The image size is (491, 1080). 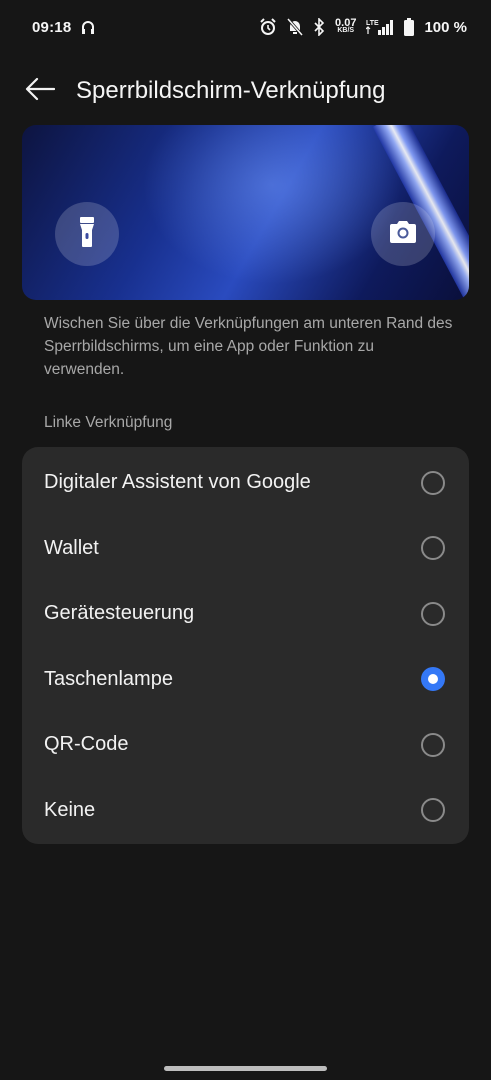 What do you see at coordinates (245, 680) in the screenshot?
I see `option-flashlight: Taschenlampe` at bounding box center [245, 680].